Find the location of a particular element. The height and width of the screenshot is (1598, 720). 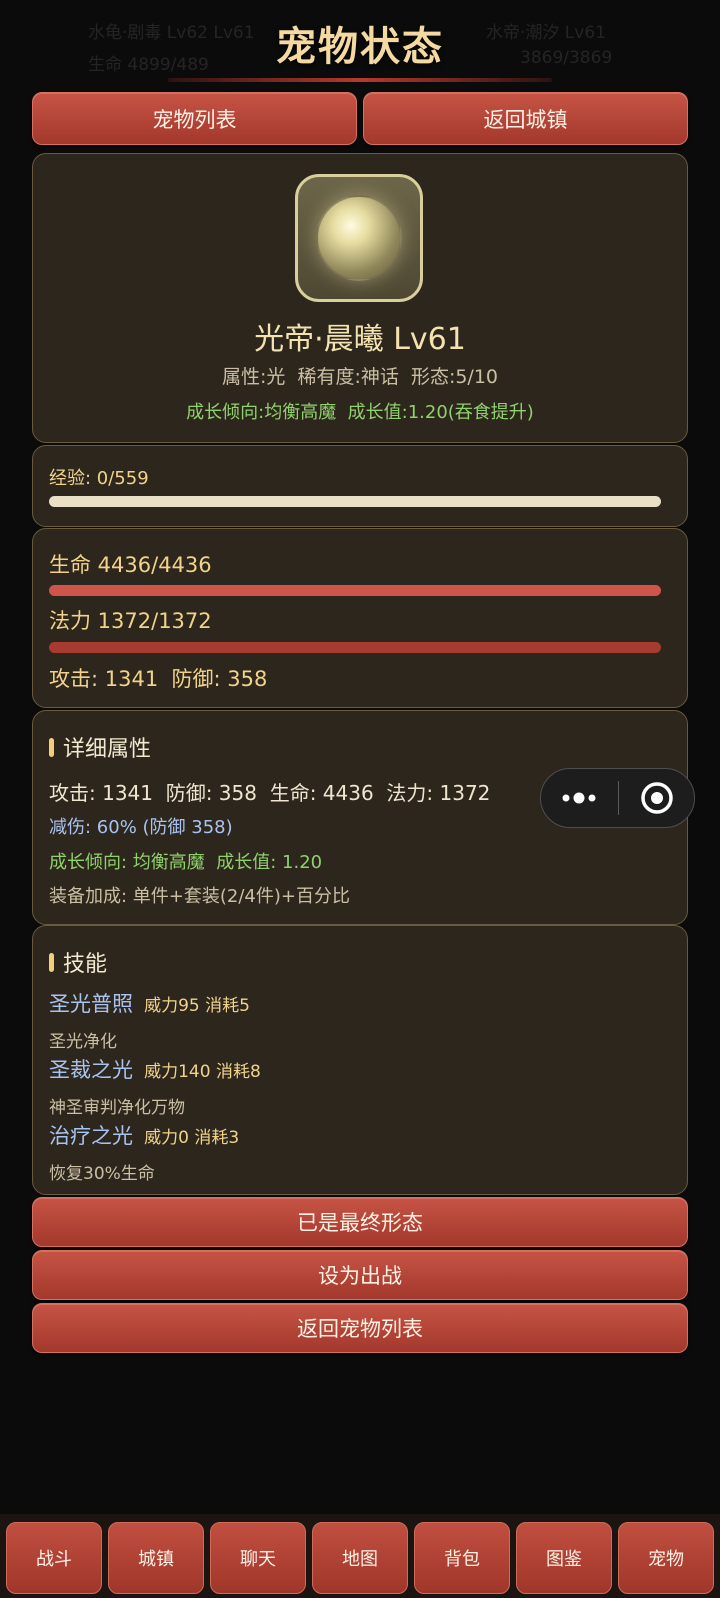

exp-panel: 经验: 0/559 is located at coordinates (360, 486).